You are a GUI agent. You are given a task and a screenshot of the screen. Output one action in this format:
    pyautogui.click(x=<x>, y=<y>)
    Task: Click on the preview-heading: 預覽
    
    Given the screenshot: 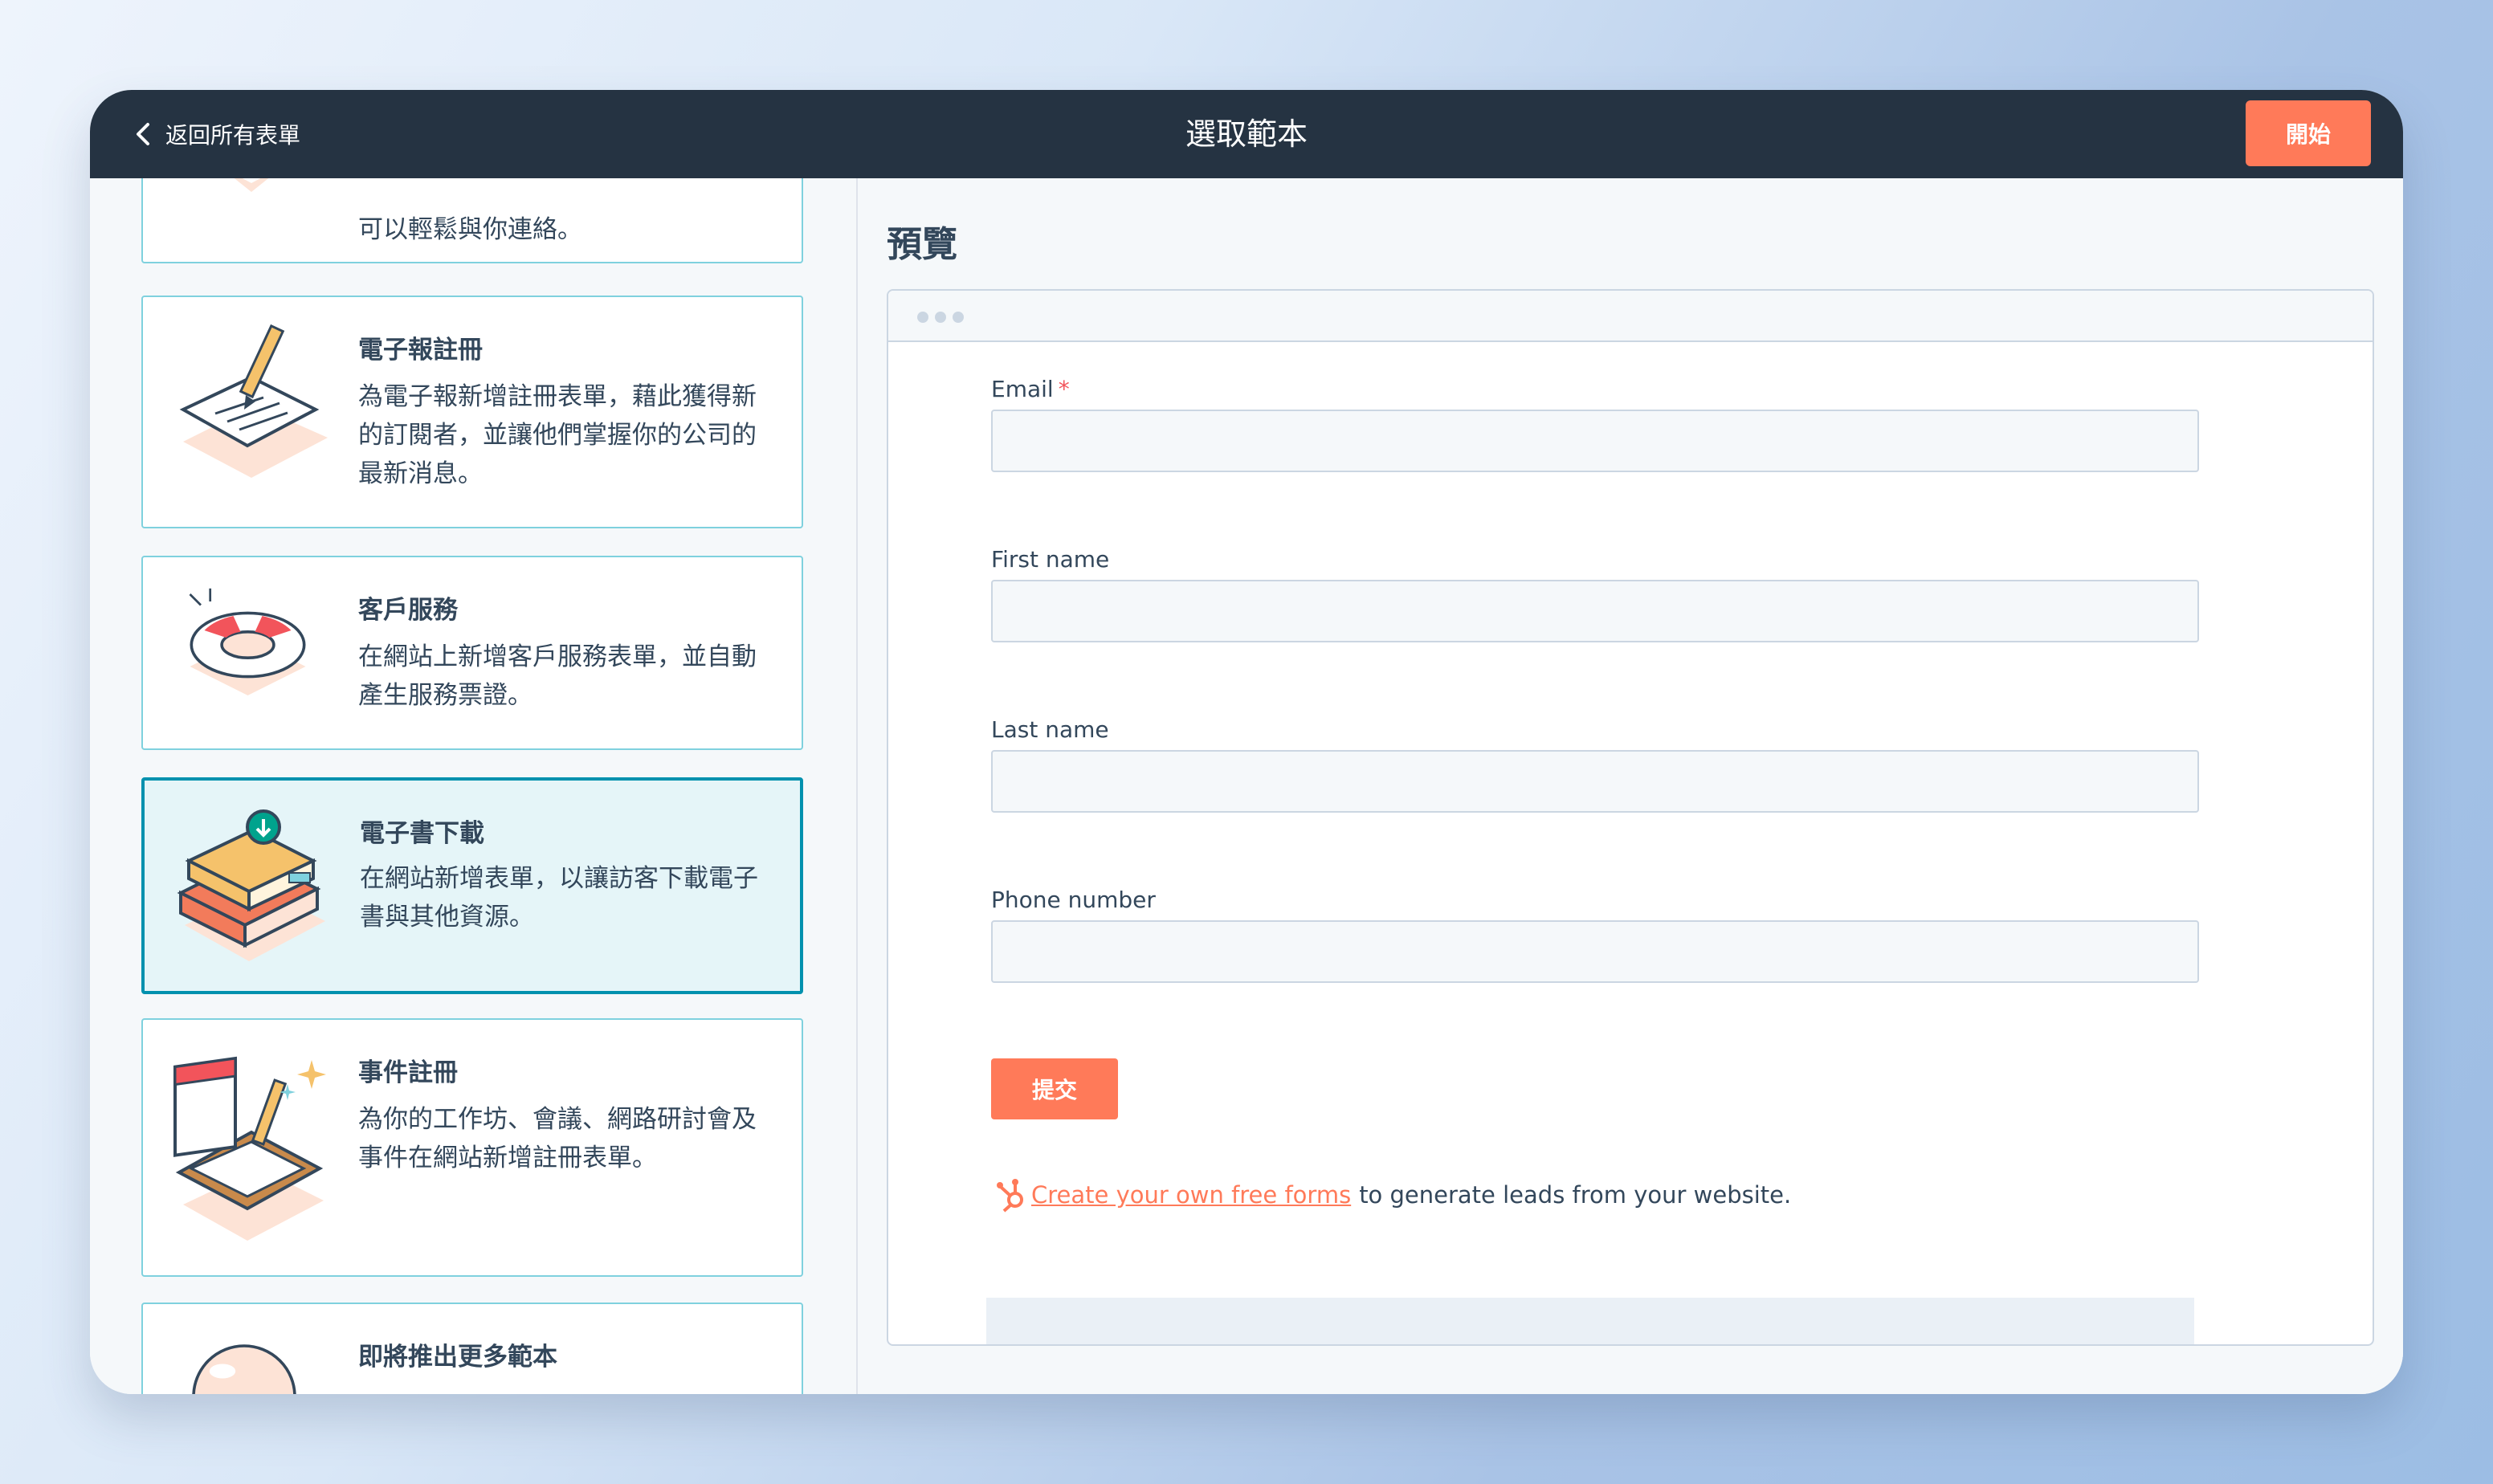 What is the action you would take?
    pyautogui.click(x=922, y=244)
    